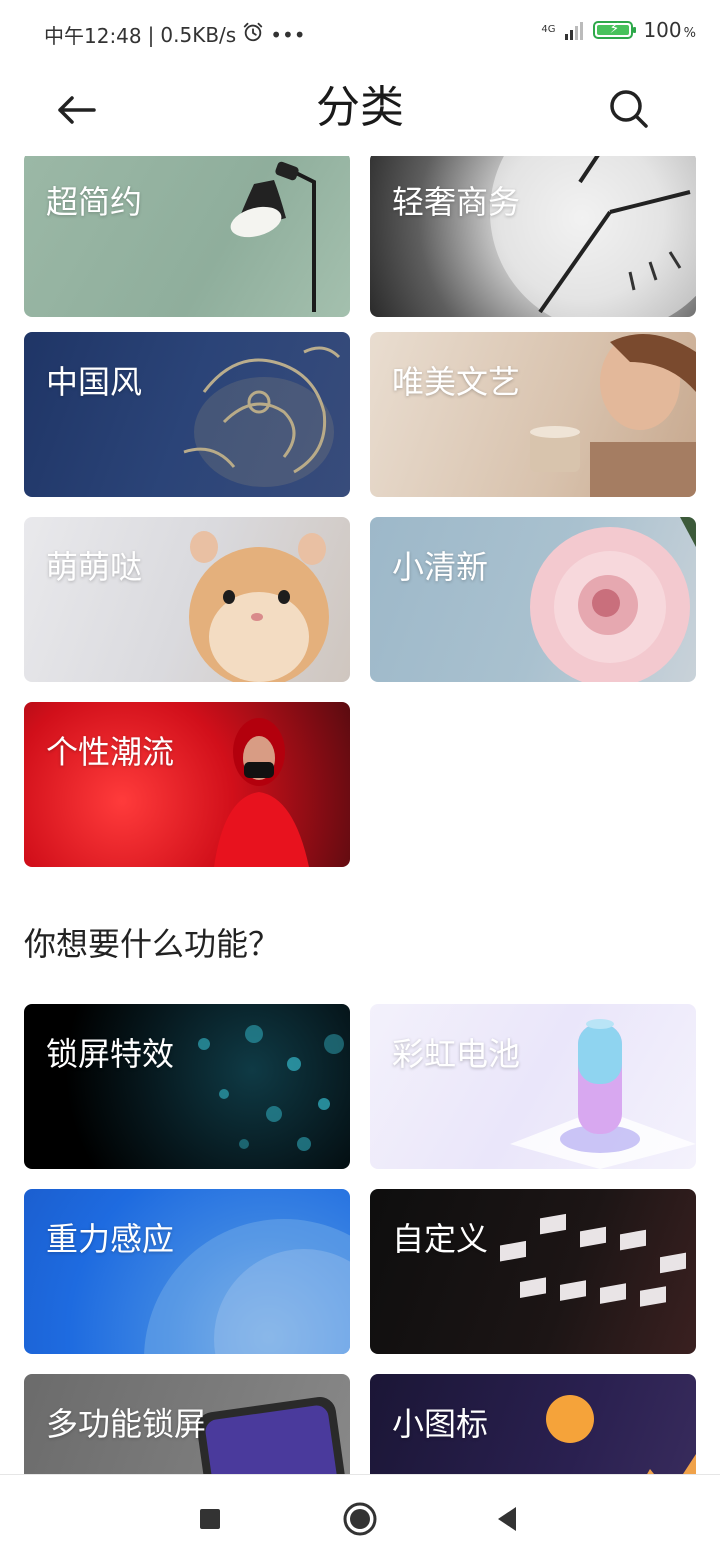 This screenshot has width=720, height=1561. What do you see at coordinates (261, 792) in the screenshot?
I see `hoodie-person-illustration` at bounding box center [261, 792].